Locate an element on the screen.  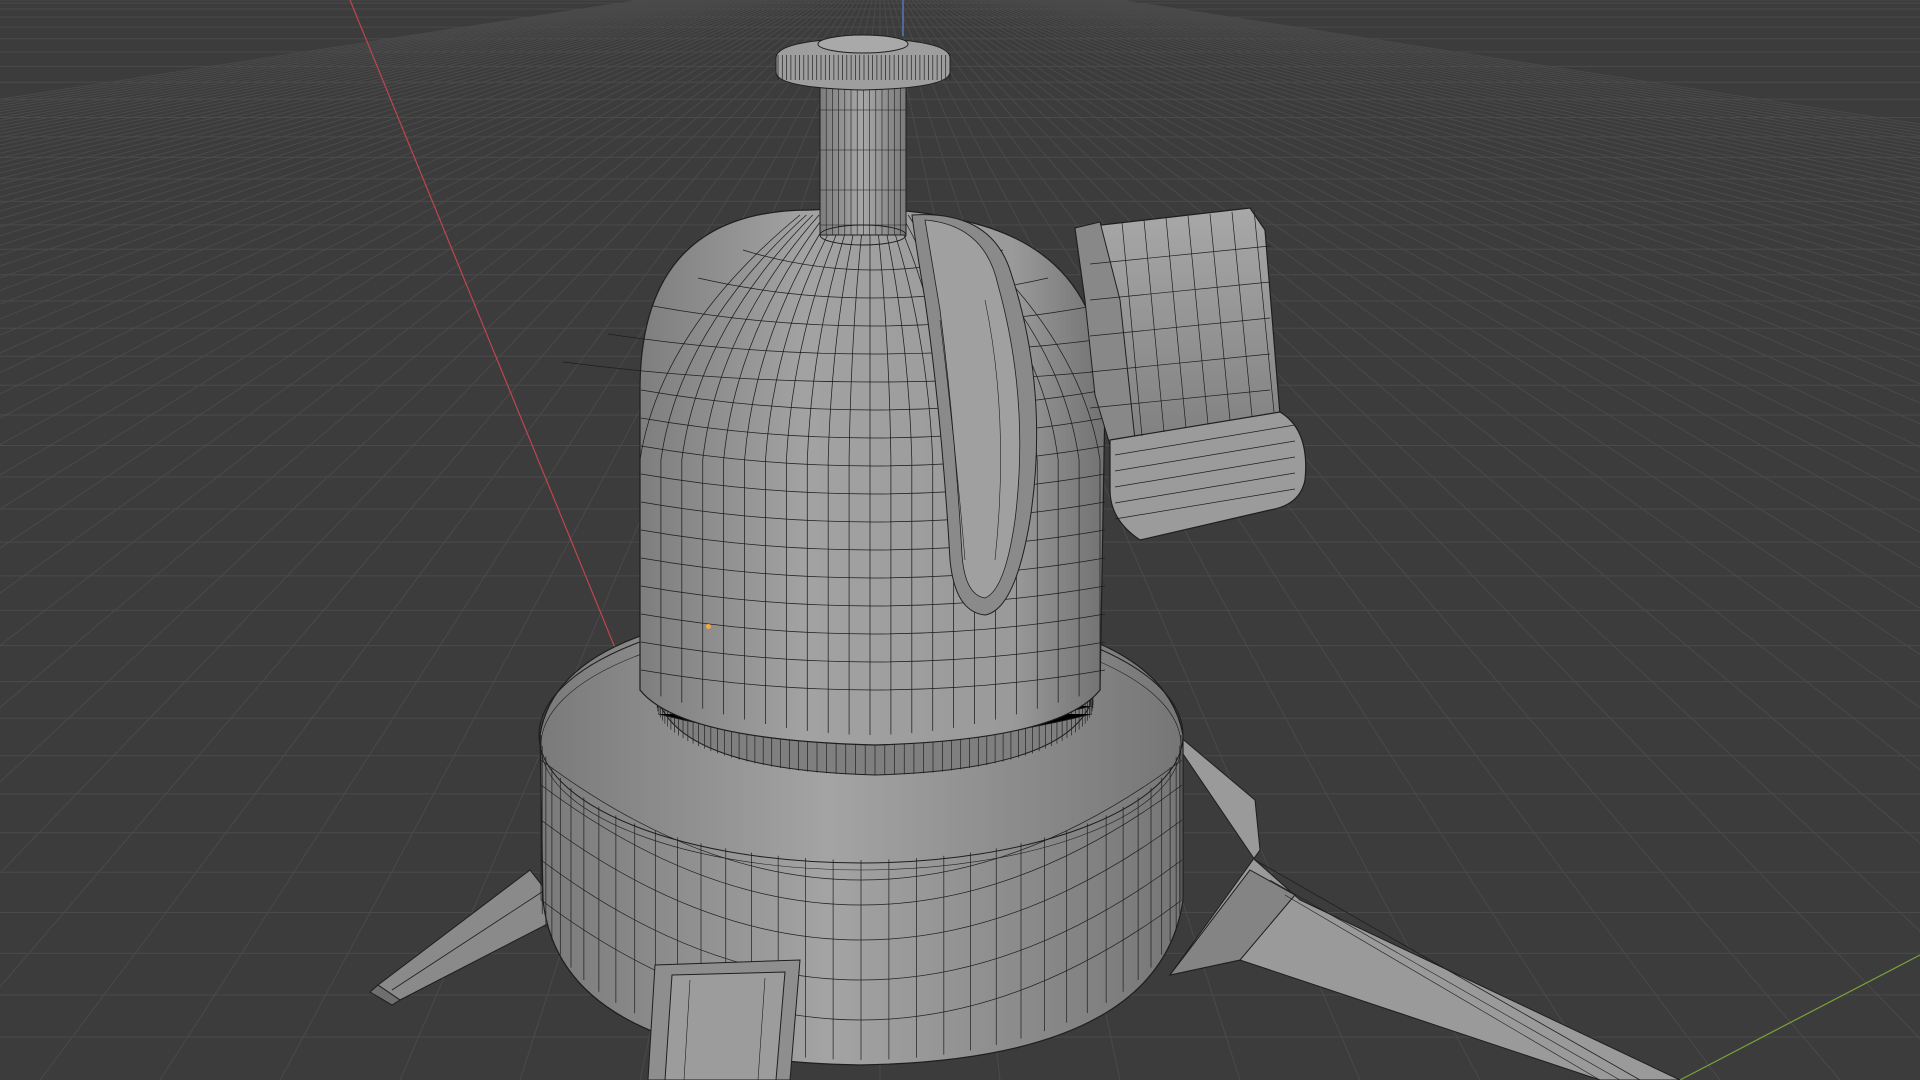
mount-stem is located at coordinates (863, 160).